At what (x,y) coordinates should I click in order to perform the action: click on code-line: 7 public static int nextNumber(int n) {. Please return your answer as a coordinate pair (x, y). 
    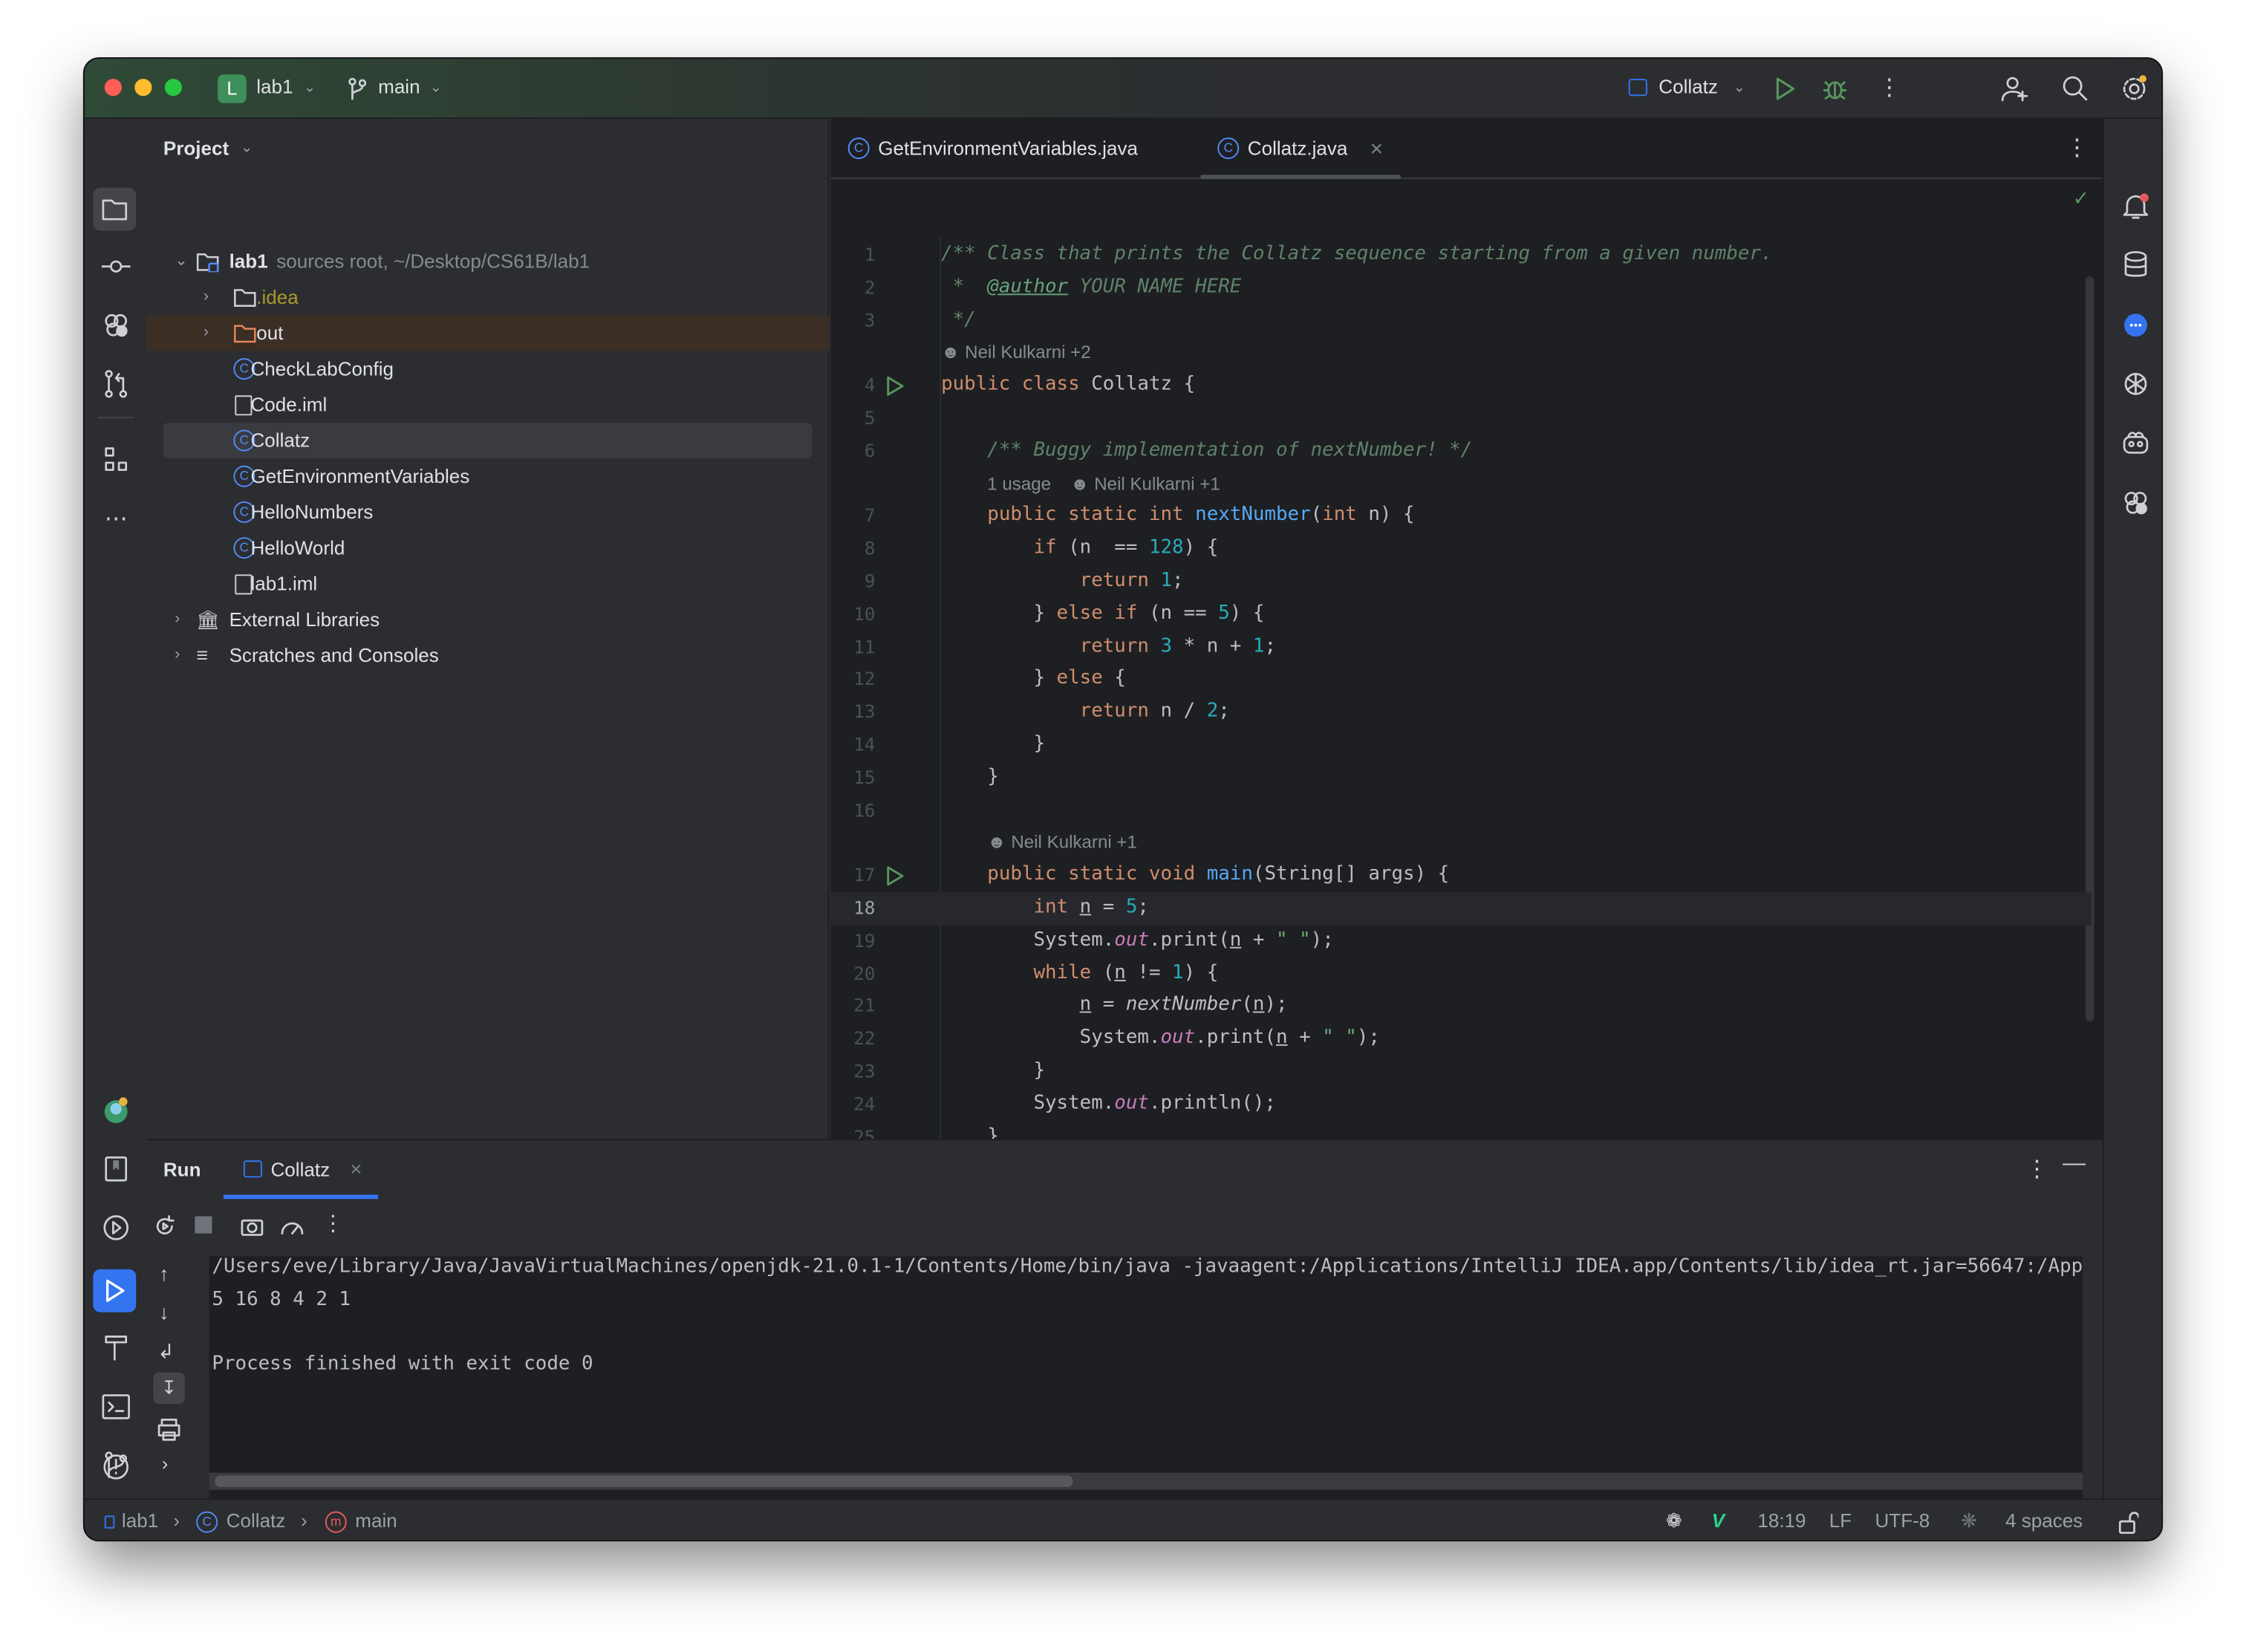
    Looking at the image, I should click on (1461, 517).